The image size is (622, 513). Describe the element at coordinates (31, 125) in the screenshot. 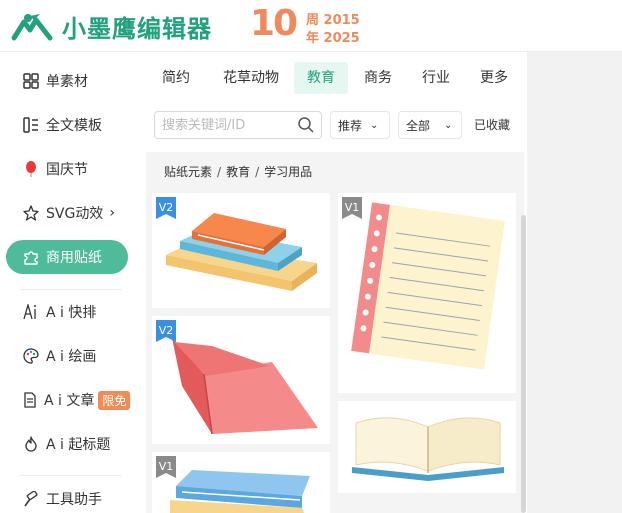

I see `template-icon` at that location.